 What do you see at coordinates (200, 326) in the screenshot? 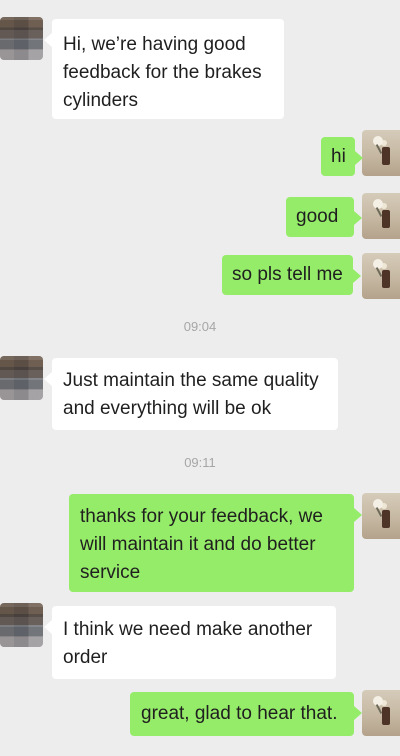
I see `message-timestamp: 09:04` at bounding box center [200, 326].